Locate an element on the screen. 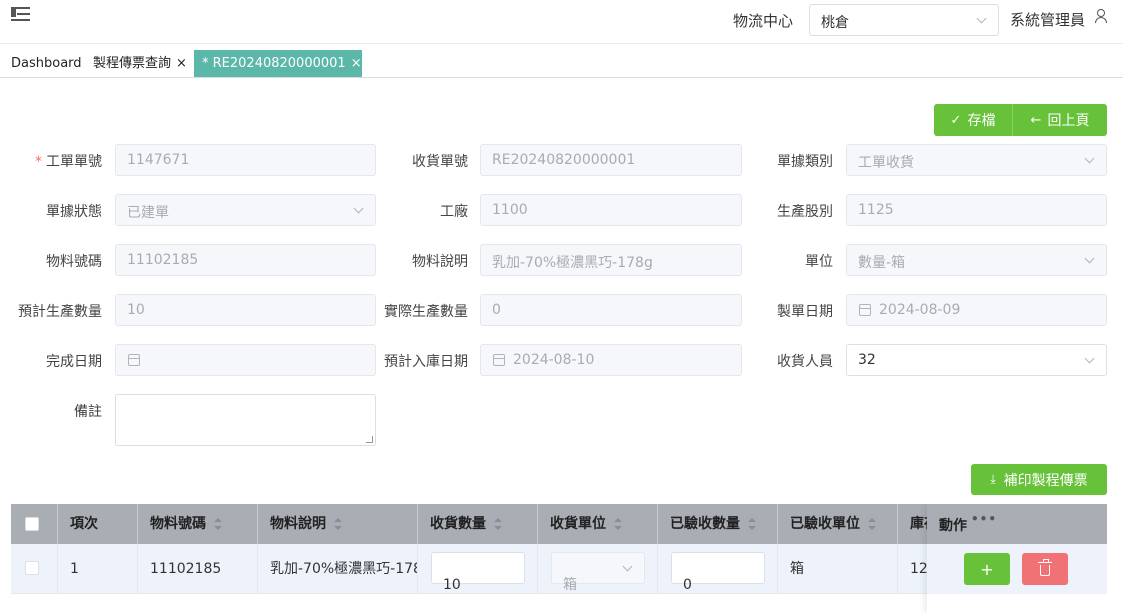 The width and height of the screenshot is (1123, 613). warehouse-select: 桃倉 is located at coordinates (904, 20).